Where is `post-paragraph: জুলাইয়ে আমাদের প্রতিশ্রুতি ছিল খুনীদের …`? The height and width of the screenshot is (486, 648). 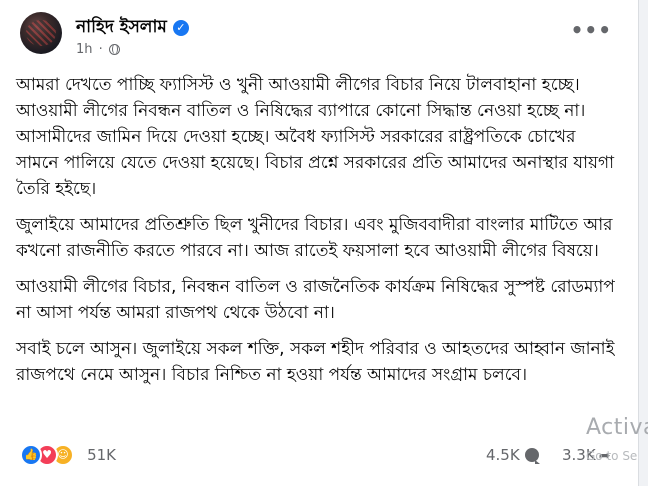
post-paragraph: জুলাইয়ে আমাদের প্রতিশ্রুতি ছিল খুনীদের … is located at coordinates (314, 238).